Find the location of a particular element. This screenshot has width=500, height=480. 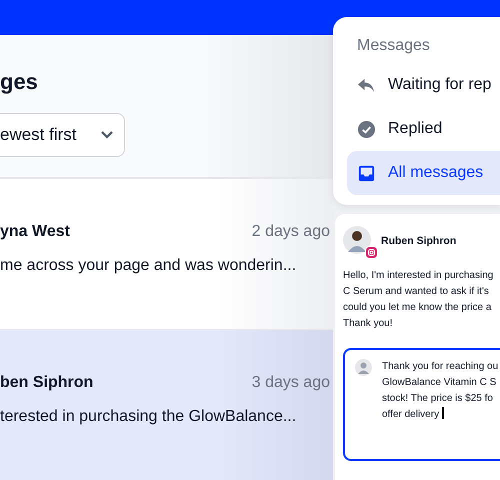

timestamp: 2 days ago is located at coordinates (291, 232).